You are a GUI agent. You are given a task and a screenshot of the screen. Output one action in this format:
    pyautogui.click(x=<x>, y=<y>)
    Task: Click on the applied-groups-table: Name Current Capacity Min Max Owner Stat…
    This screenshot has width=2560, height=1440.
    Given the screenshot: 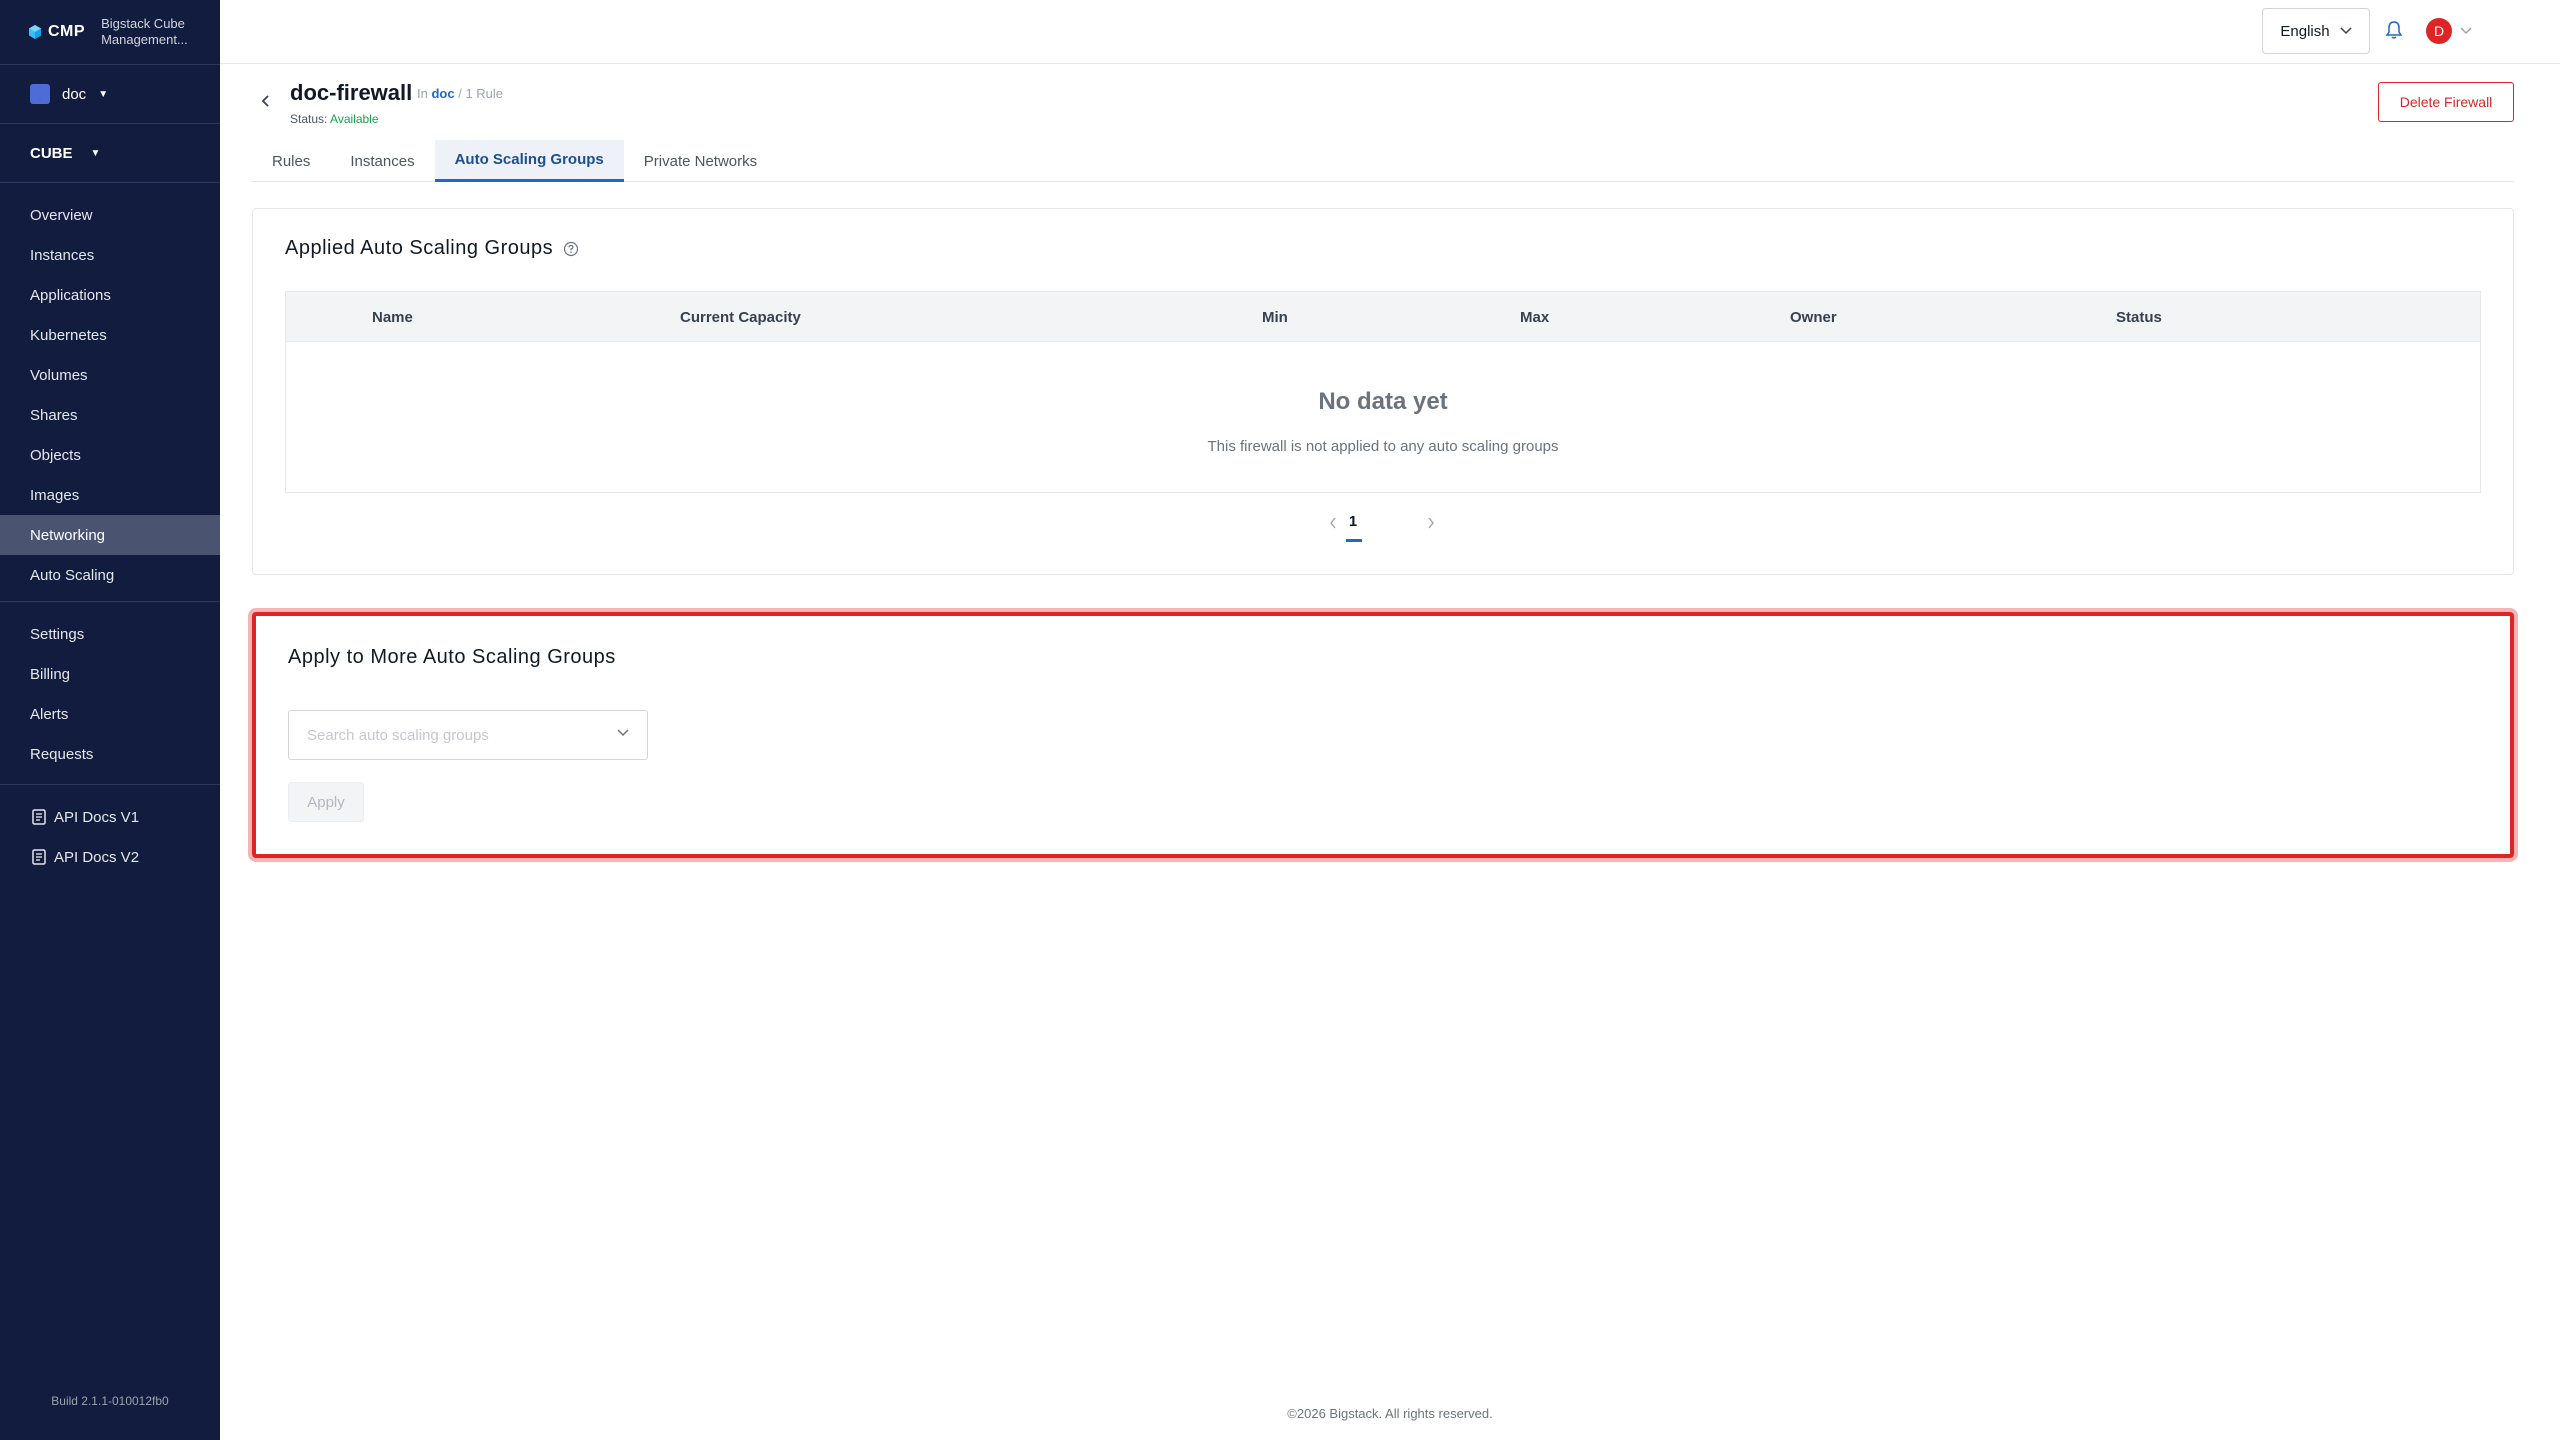 What is the action you would take?
    pyautogui.click(x=1383, y=392)
    